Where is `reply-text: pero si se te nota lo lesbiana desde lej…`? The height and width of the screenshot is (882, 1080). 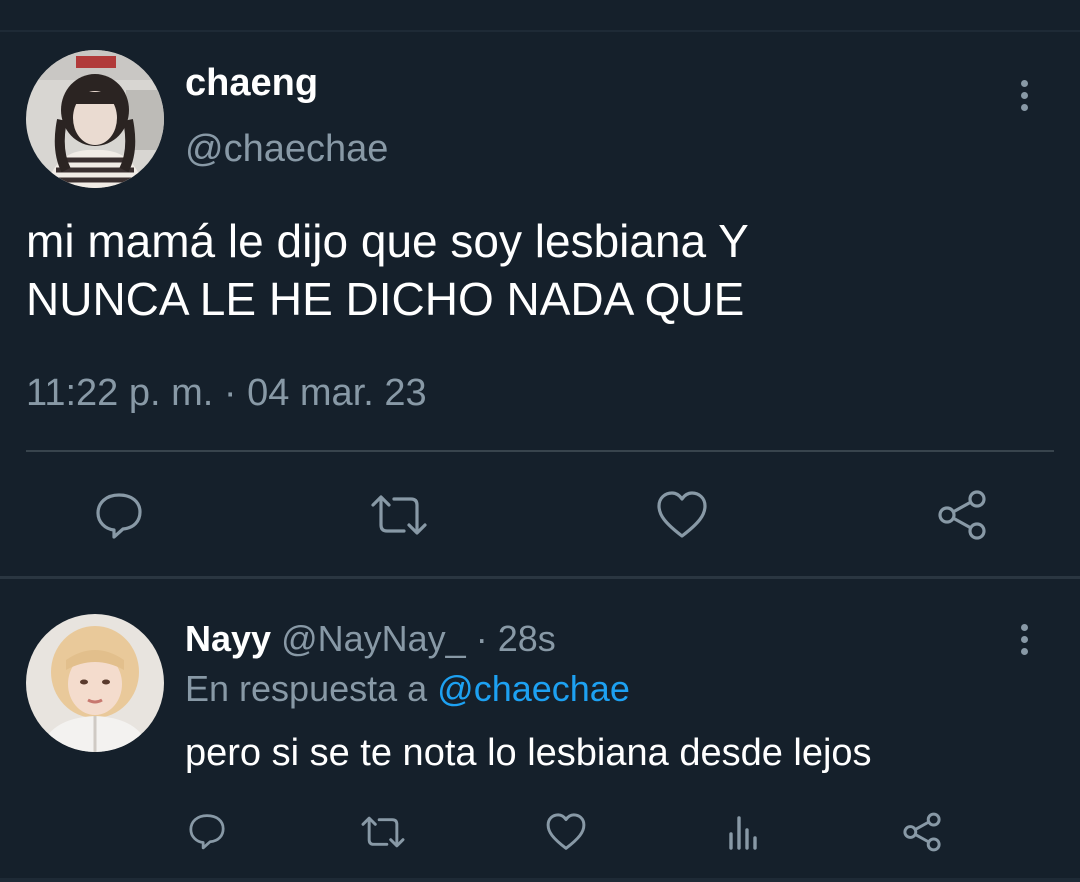 reply-text: pero si se te nota lo lesbiana desde lej… is located at coordinates (528, 753).